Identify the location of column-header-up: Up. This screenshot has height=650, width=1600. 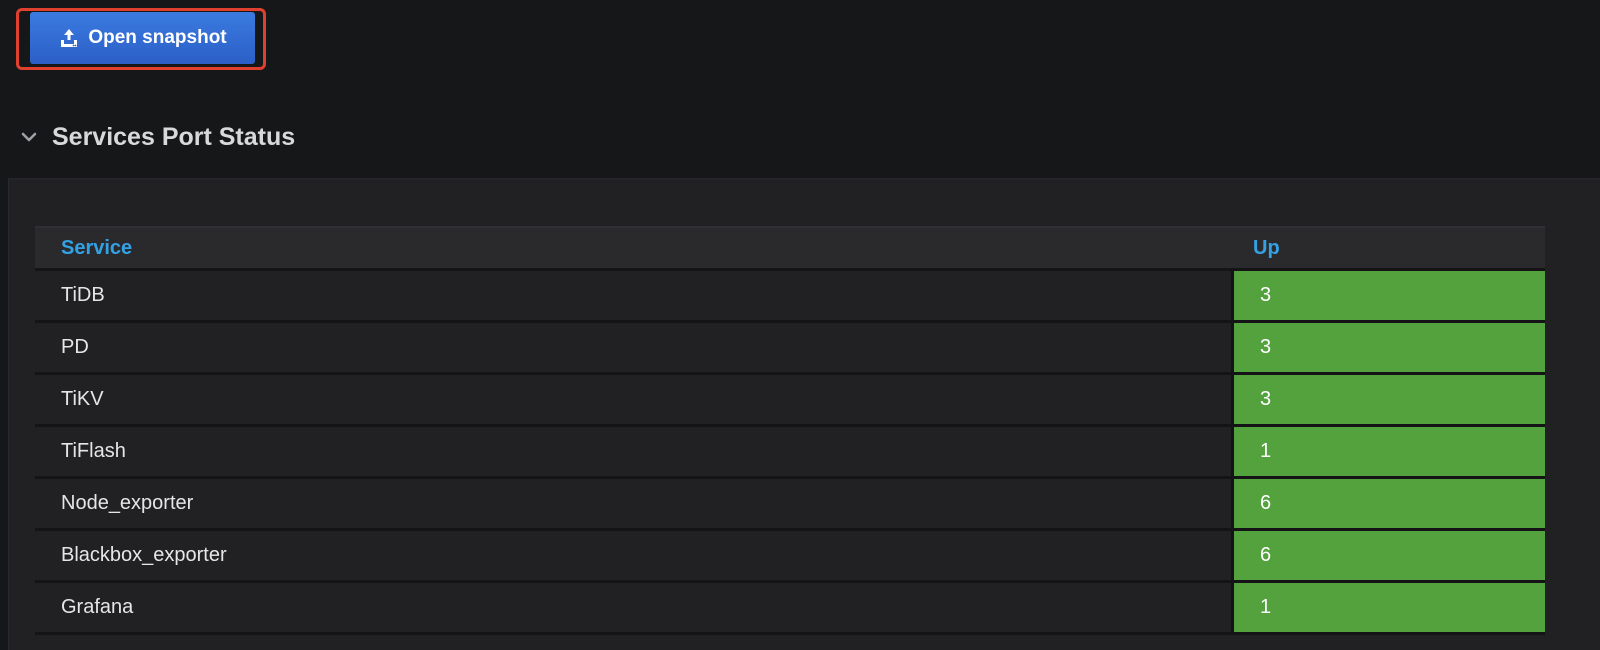
(1388, 248).